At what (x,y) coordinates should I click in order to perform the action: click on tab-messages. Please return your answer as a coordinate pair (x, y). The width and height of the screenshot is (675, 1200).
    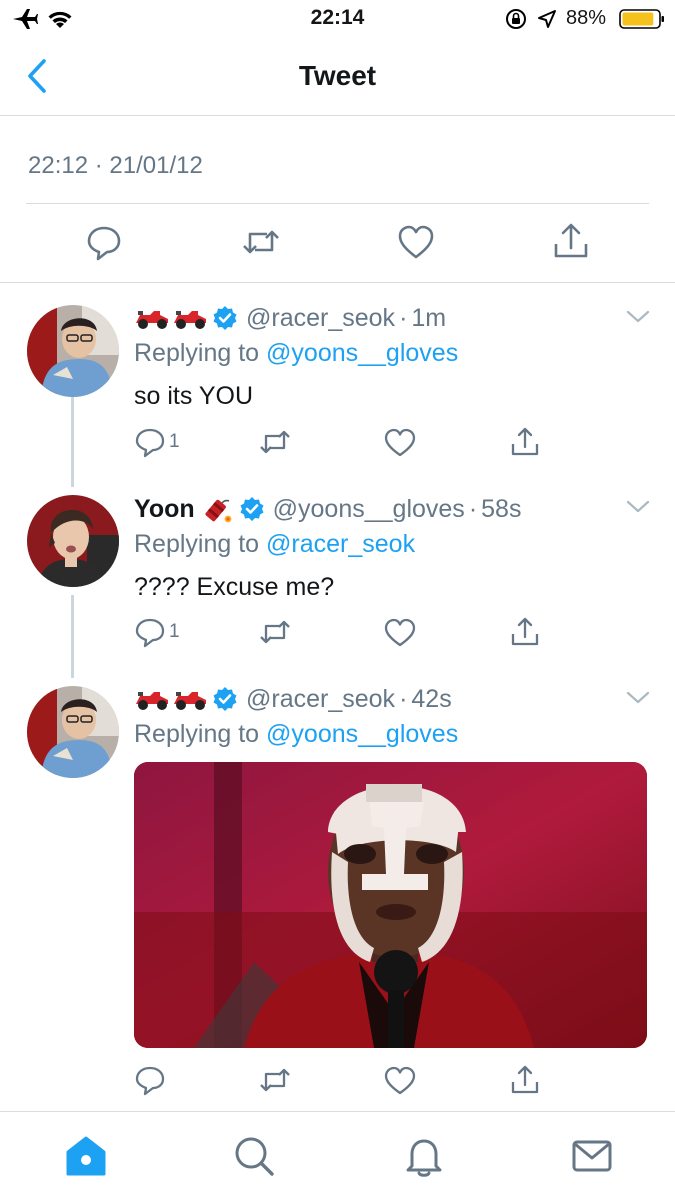
    Looking at the image, I should click on (592, 1156).